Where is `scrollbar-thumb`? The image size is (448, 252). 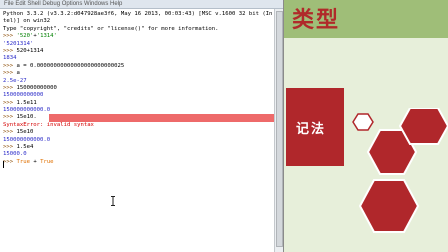
scrollbar-thumb is located at coordinates (279, 129).